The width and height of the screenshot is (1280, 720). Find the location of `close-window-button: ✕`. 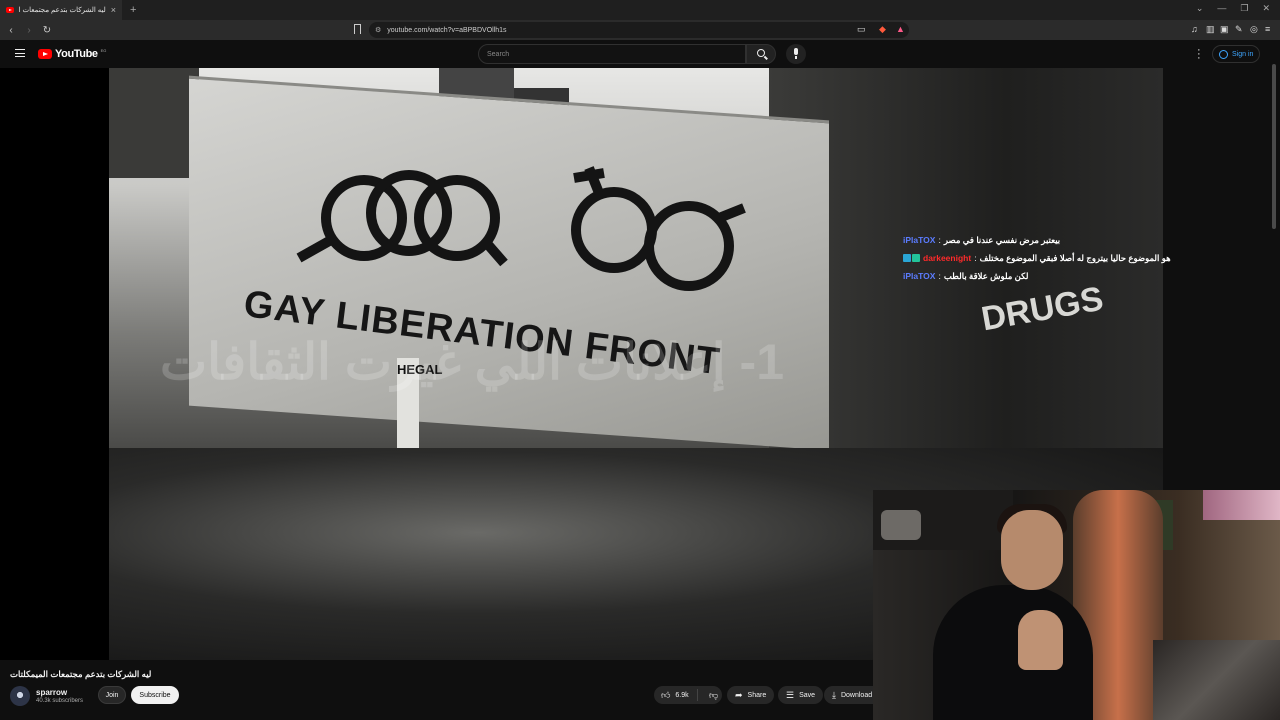

close-window-button: ✕ is located at coordinates (1266, 8).